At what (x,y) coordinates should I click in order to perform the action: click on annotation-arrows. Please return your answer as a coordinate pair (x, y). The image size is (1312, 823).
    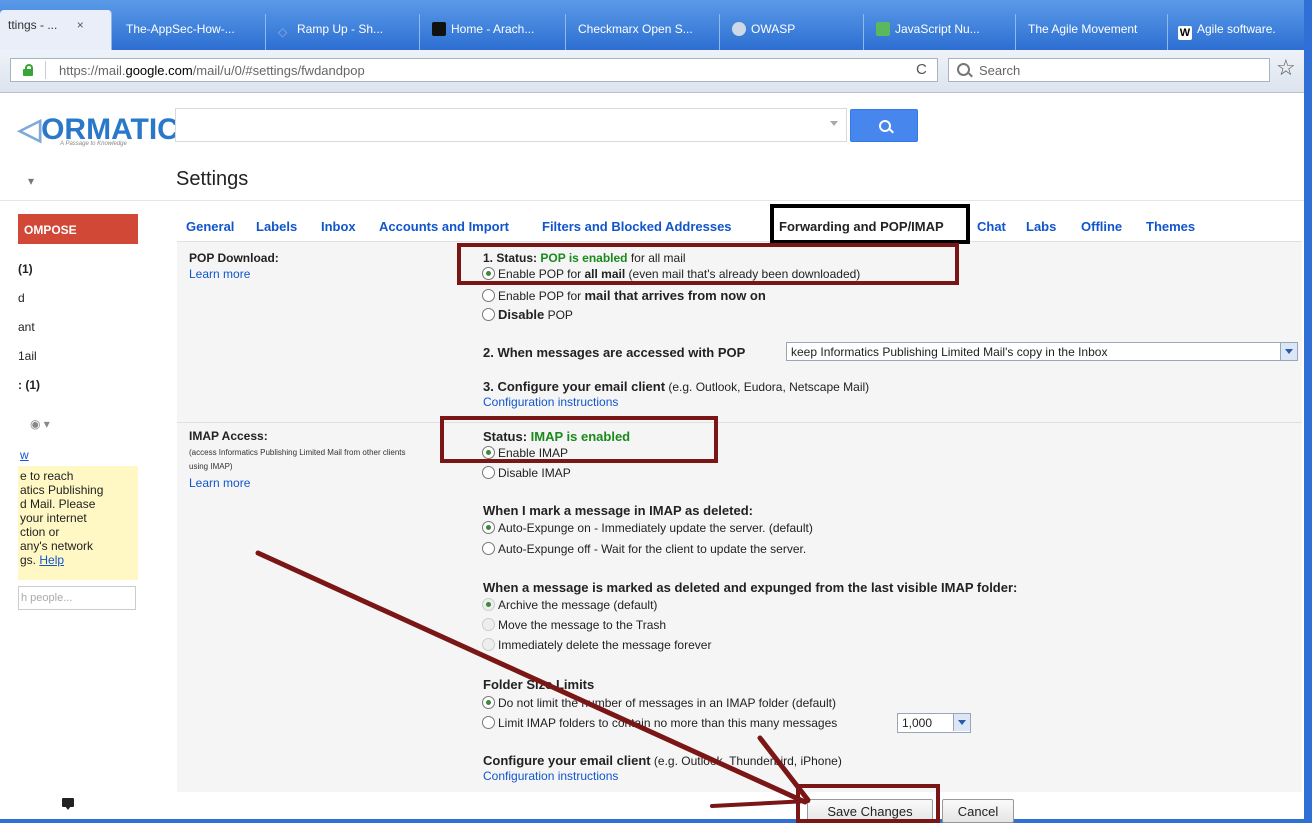
    Looking at the image, I should click on (533, 679).